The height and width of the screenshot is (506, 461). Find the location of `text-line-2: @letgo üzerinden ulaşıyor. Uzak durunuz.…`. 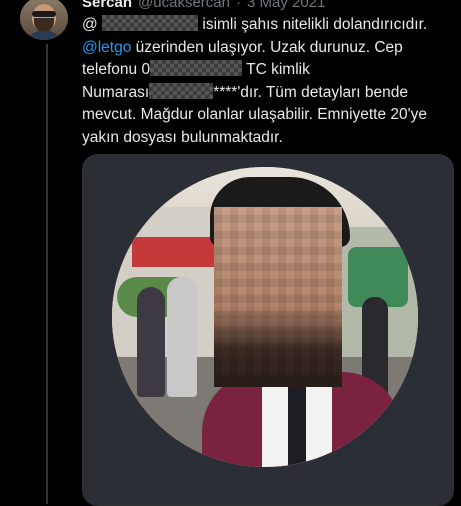

text-line-2: @letgo üzerinden ulaşıyor. Uzak durunuz.… is located at coordinates (267, 48).